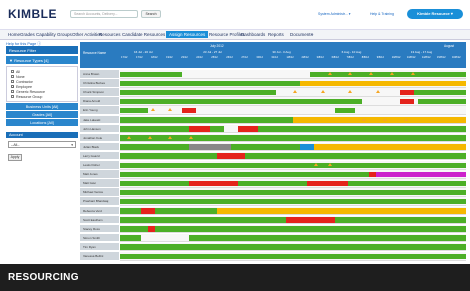 The width and height of the screenshot is (470, 291). I want to click on filter-section-header: Locations [All], so click(42, 122).